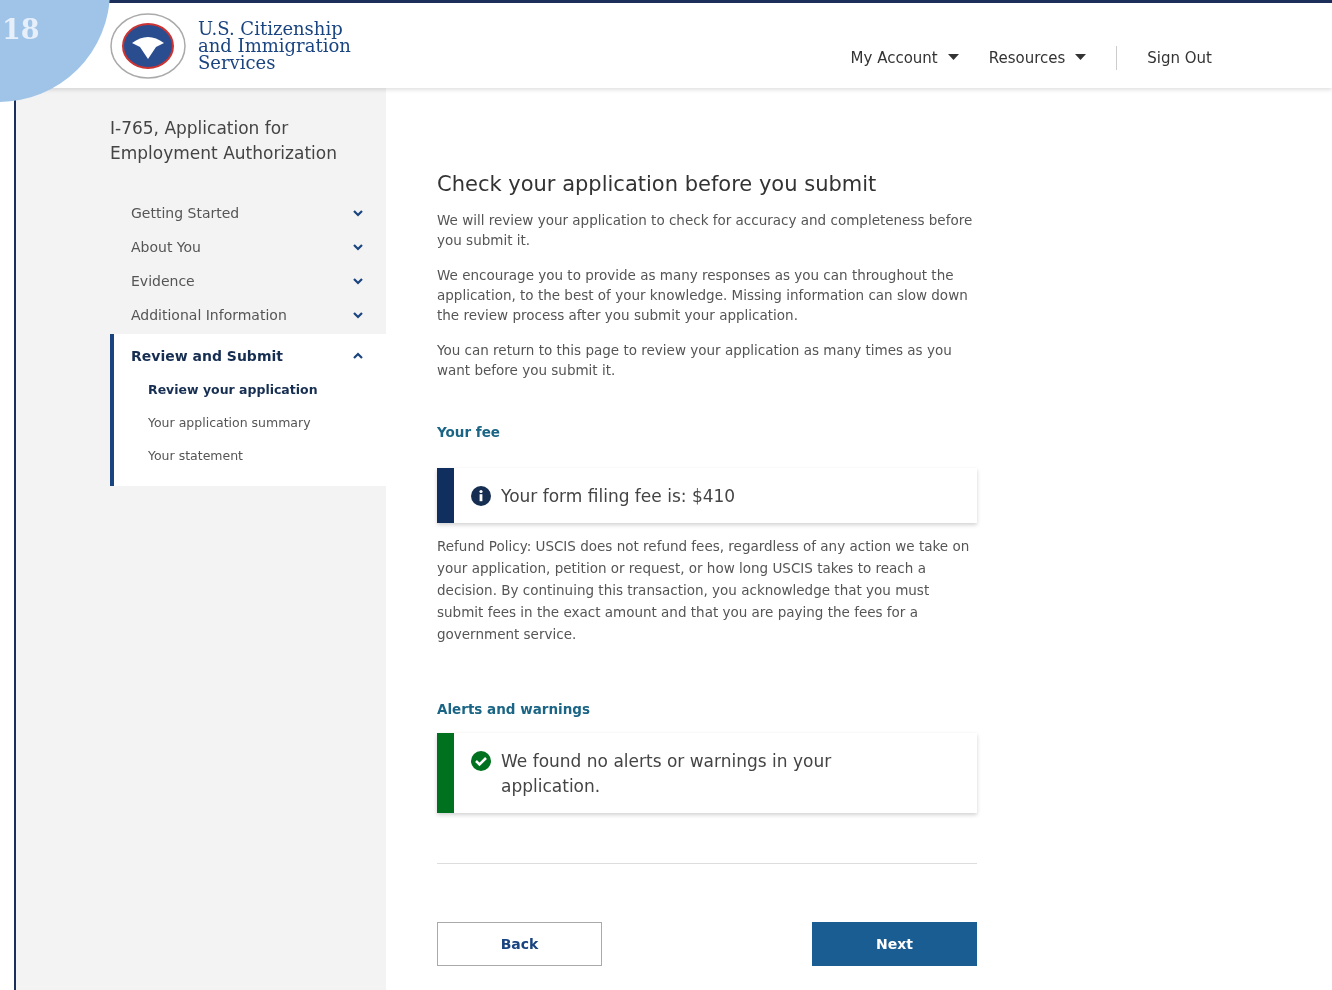 This screenshot has height=990, width=1332. I want to click on form-title: I-765, Application for Employment Authorization, so click(224, 141).